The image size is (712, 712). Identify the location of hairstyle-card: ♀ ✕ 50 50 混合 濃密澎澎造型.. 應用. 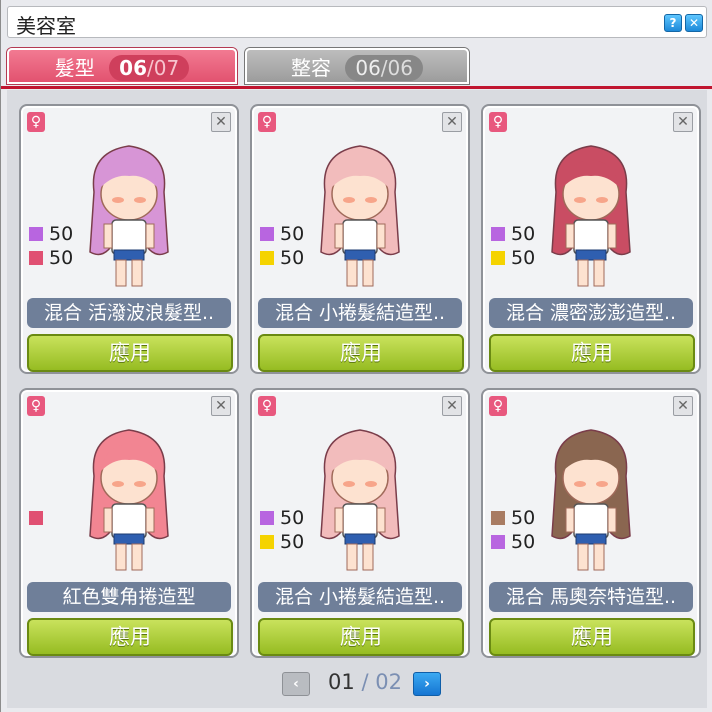
(591, 239).